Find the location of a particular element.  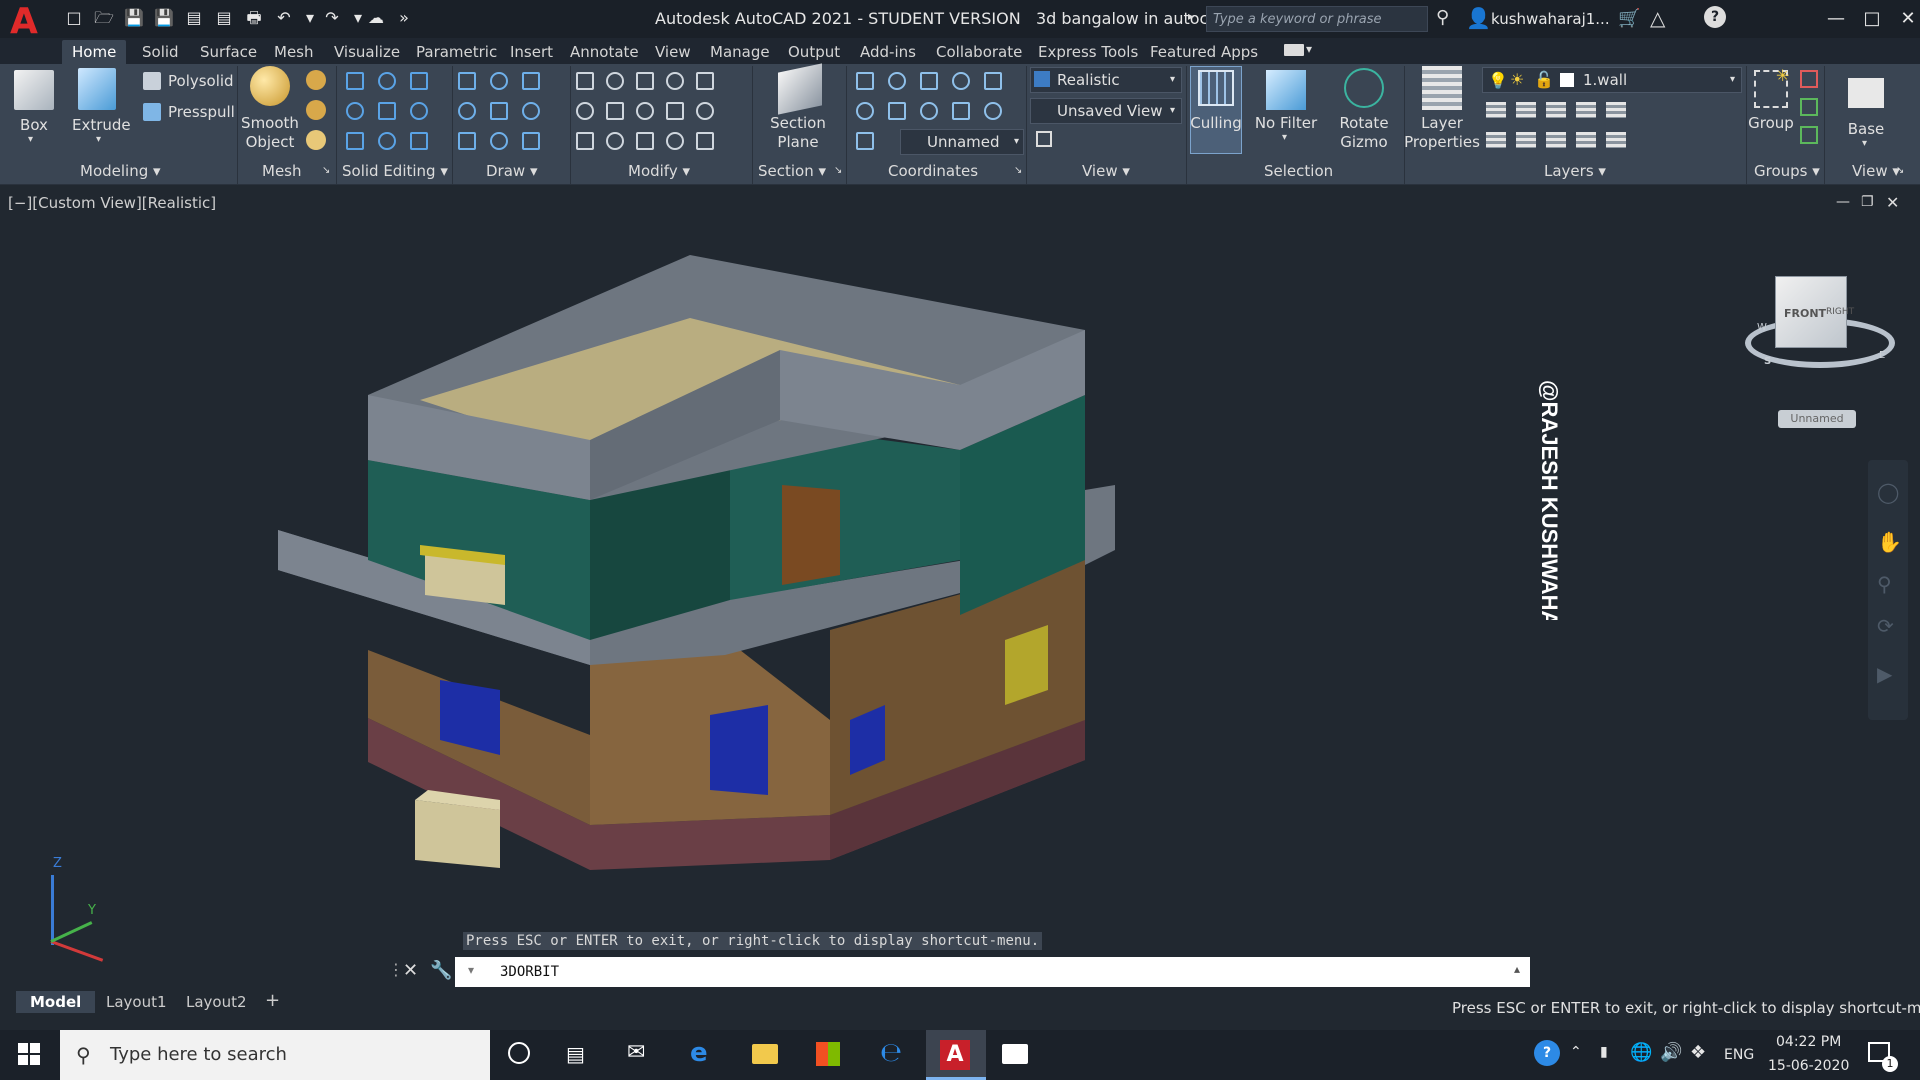

video-editor-icon is located at coordinates (1015, 1054).